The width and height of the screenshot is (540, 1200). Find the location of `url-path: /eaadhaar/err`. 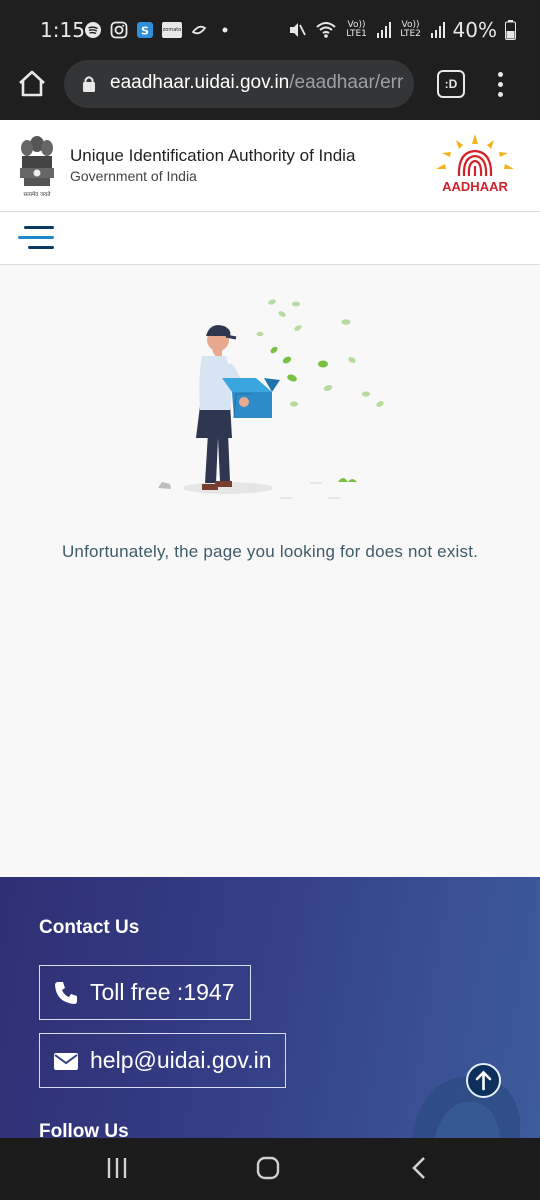

url-path: /eaadhaar/err is located at coordinates (346, 82).